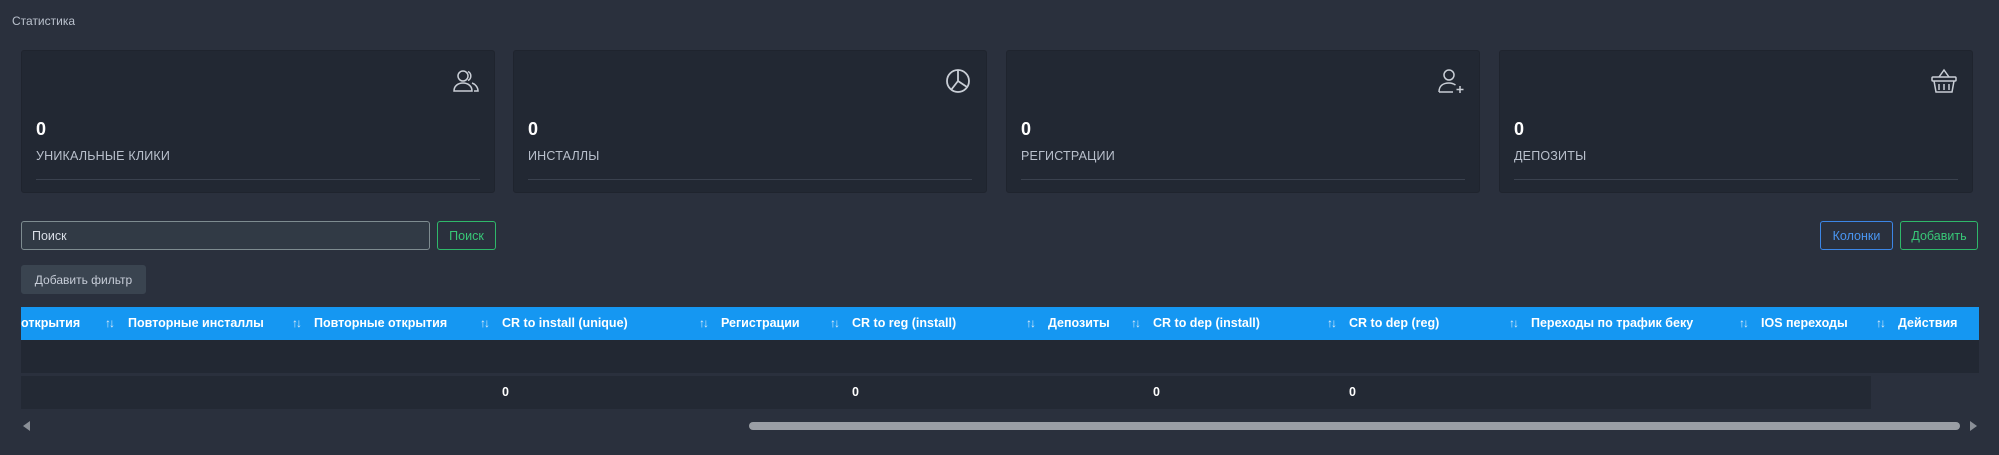 Image resolution: width=1999 pixels, height=455 pixels. I want to click on users-icon, so click(466, 81).